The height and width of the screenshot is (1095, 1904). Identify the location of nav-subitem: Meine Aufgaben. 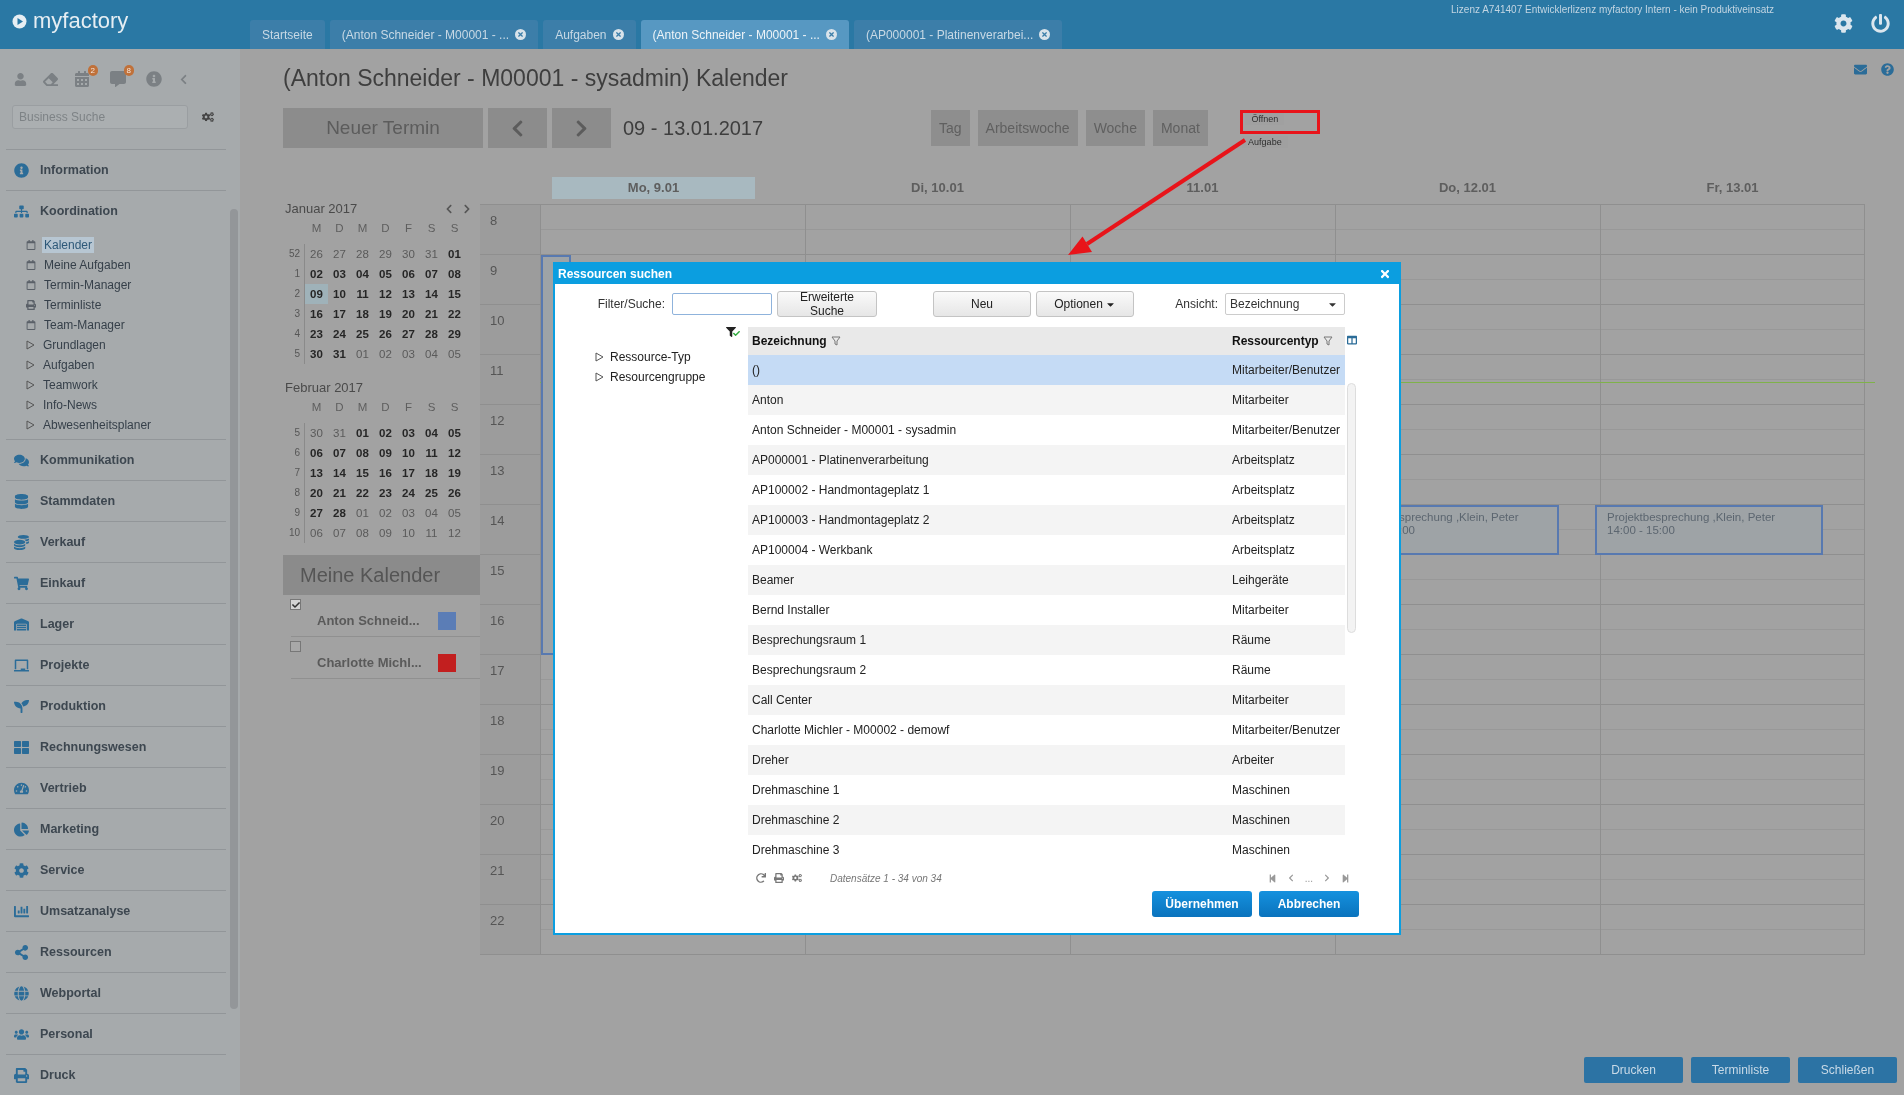
(87, 265).